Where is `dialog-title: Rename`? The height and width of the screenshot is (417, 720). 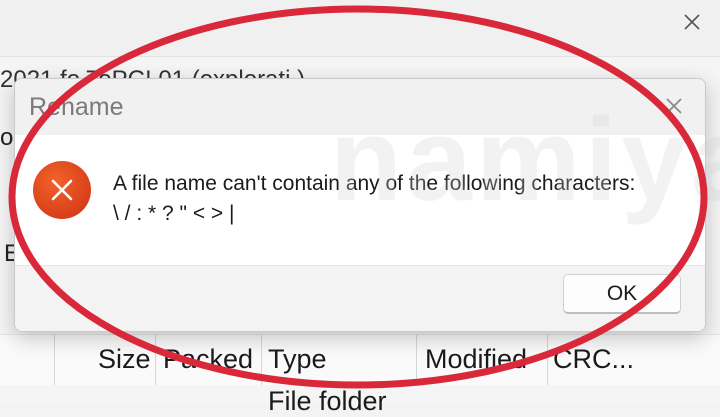
dialog-title: Rename is located at coordinates (76, 107).